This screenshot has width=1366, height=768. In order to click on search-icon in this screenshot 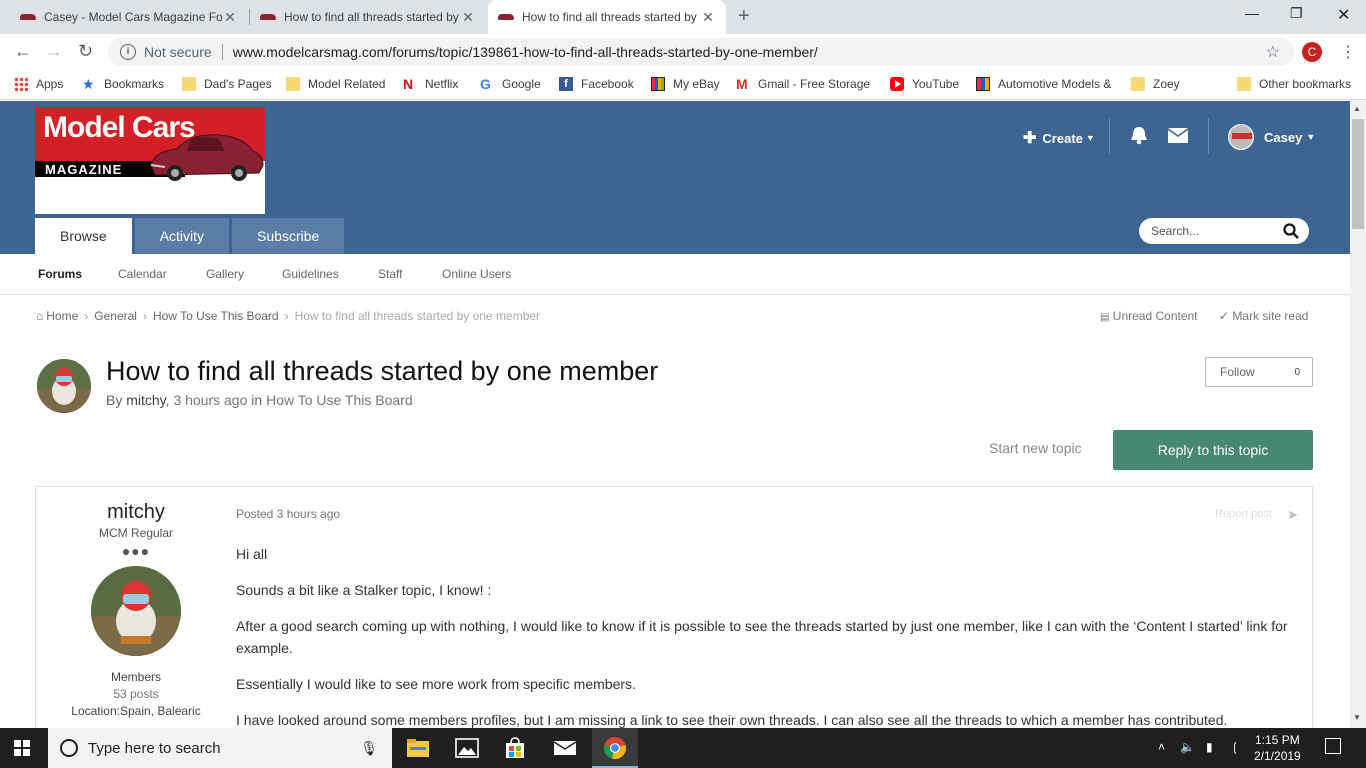, I will do `click(1291, 231)`.